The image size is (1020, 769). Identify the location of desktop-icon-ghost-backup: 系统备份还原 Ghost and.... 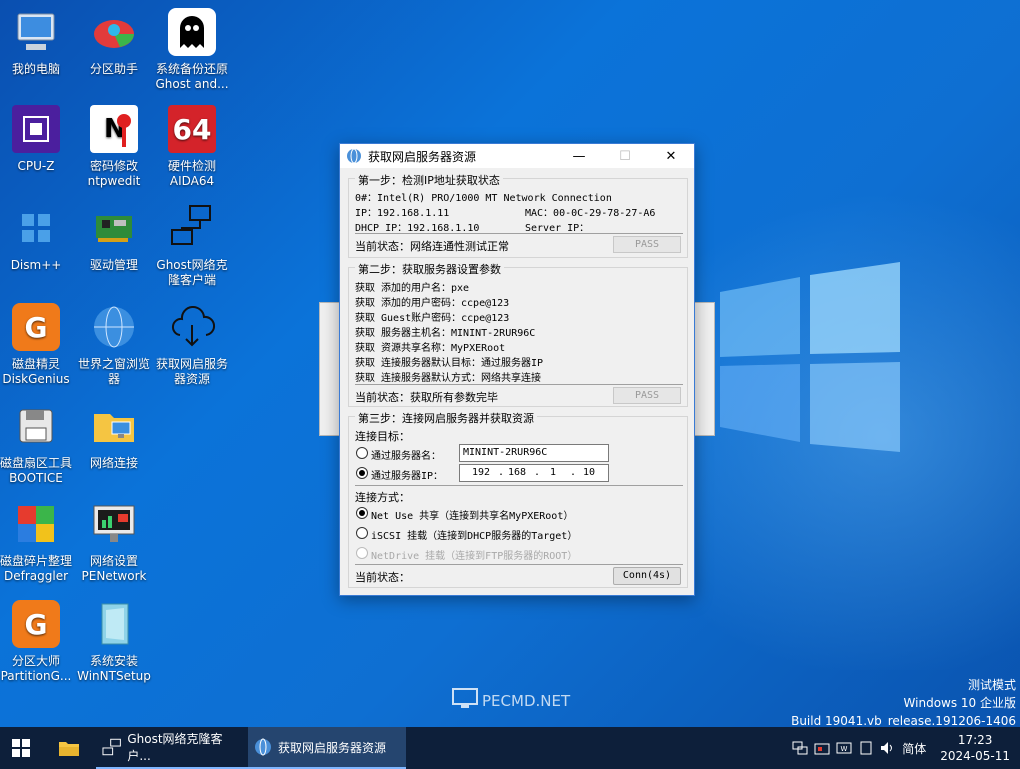
(192, 50).